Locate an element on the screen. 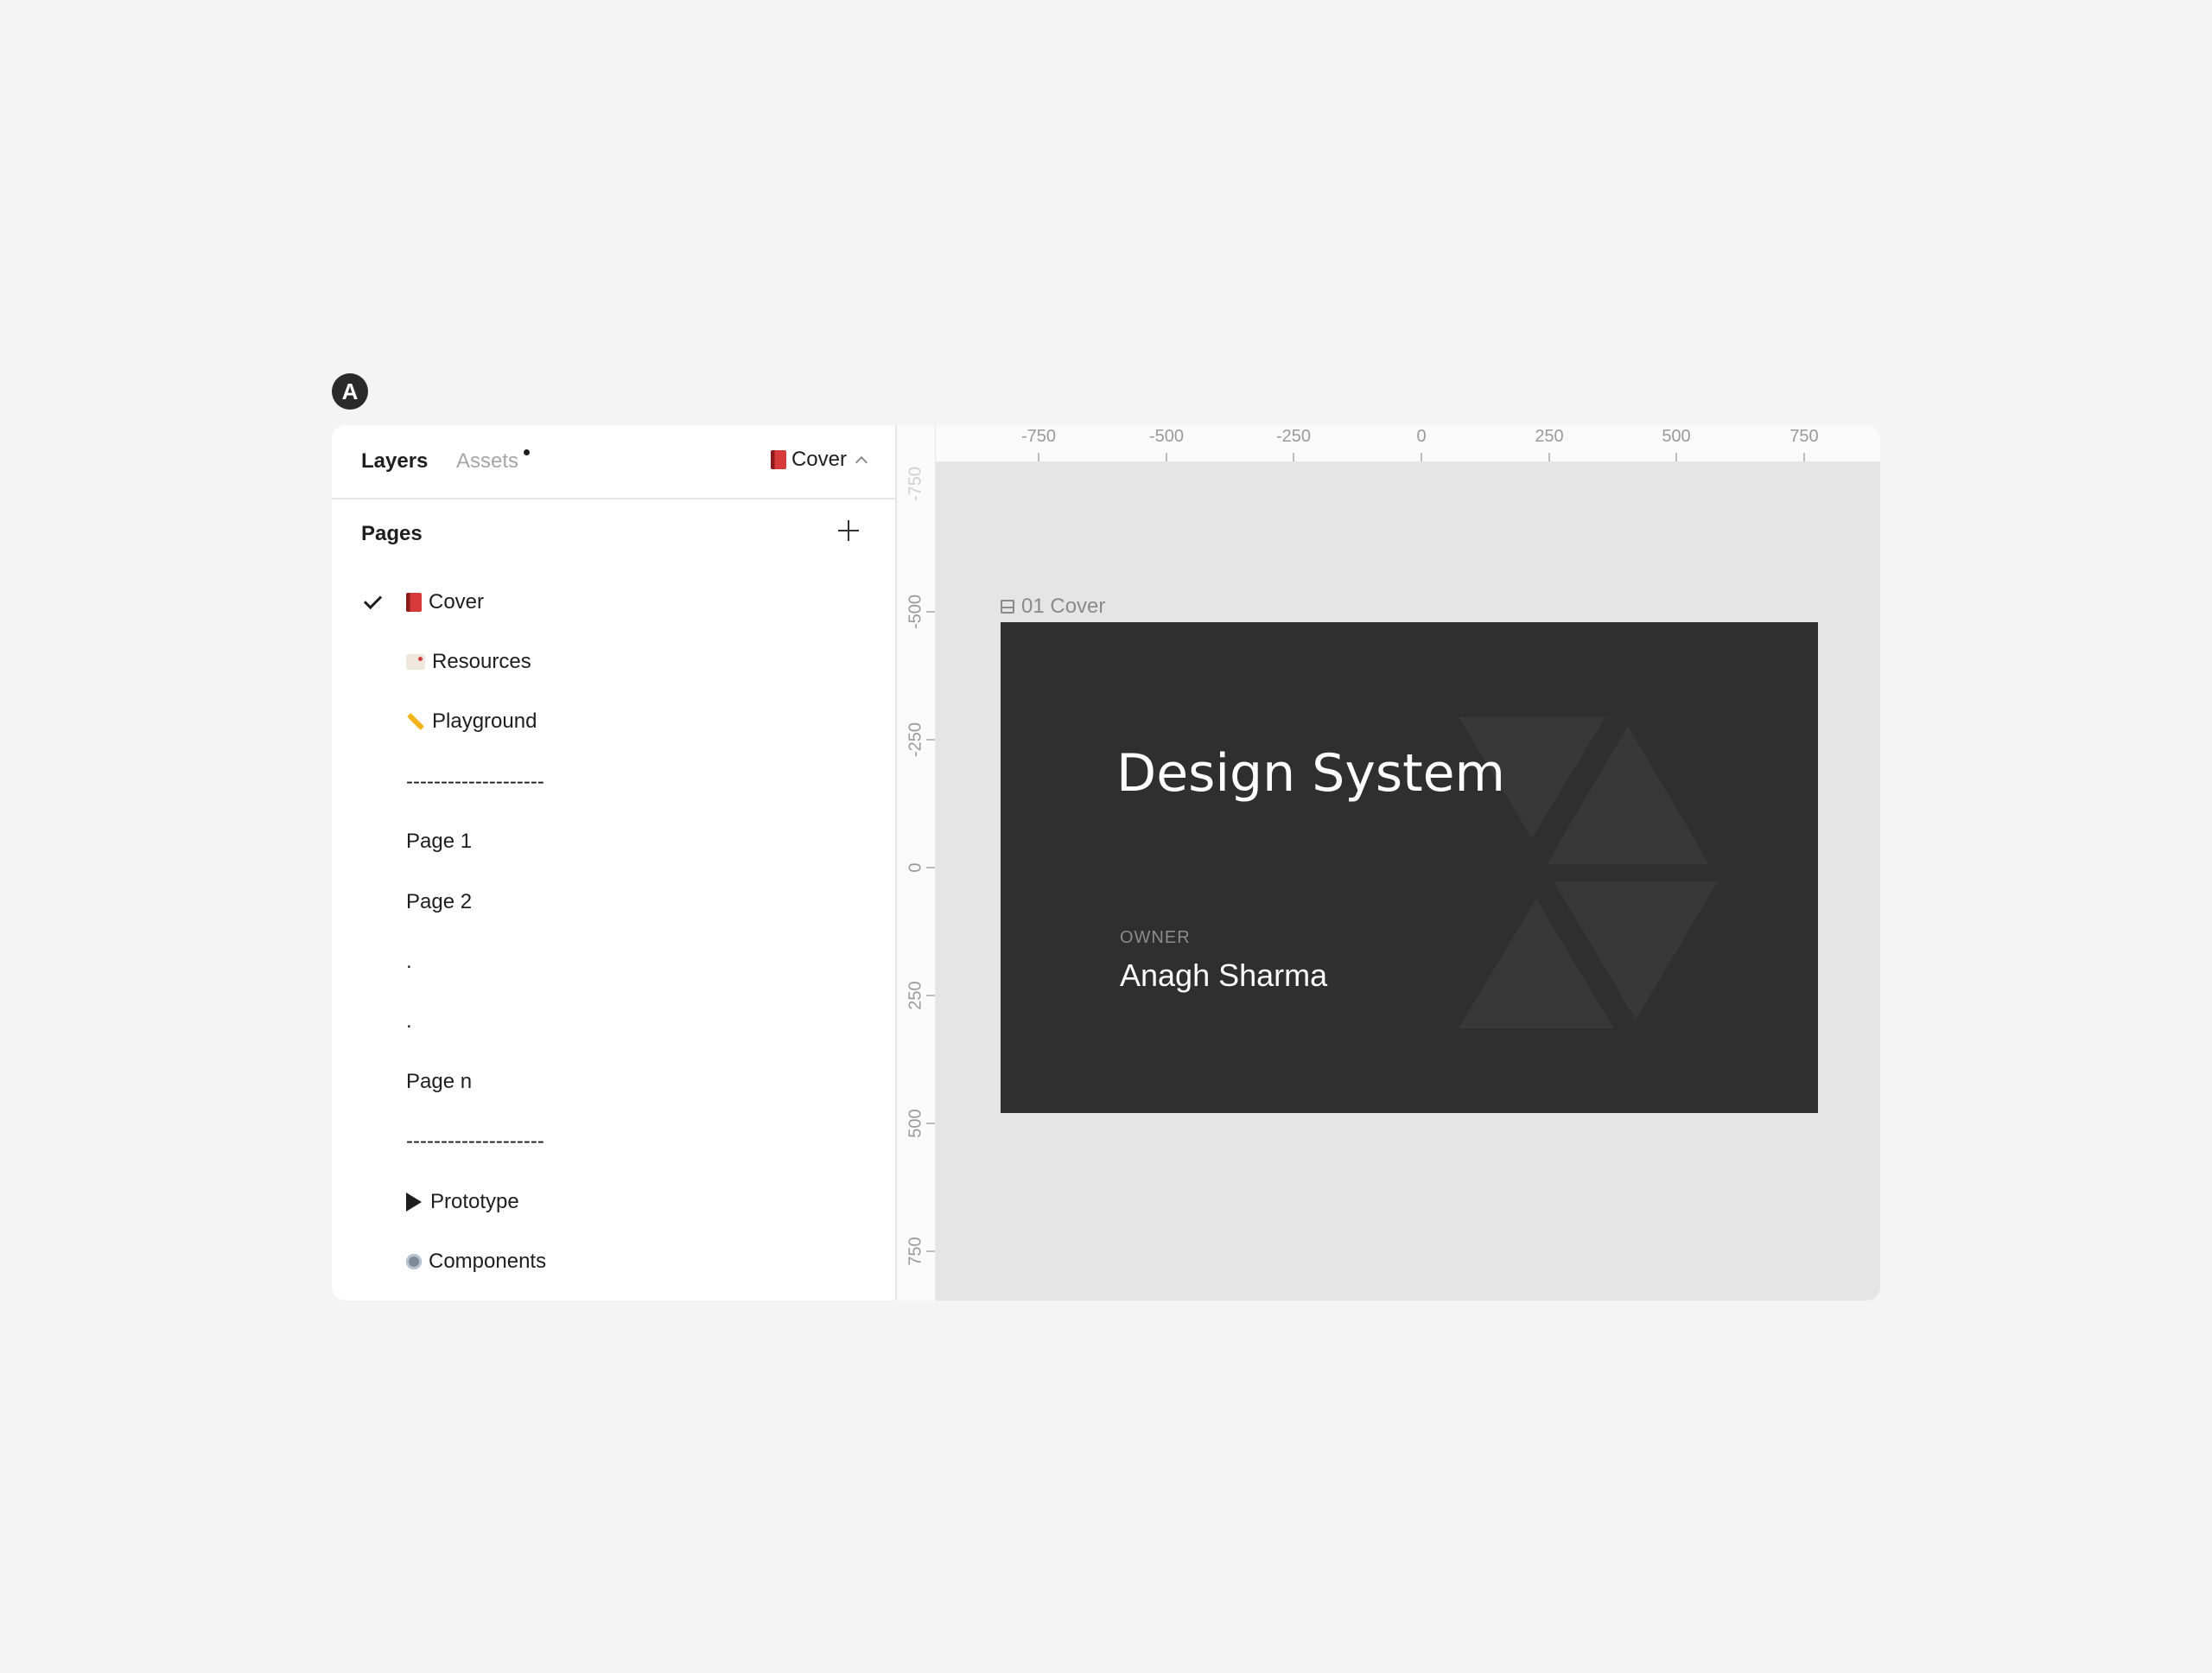 This screenshot has width=2212, height=1673. pencil-icon is located at coordinates (415, 722).